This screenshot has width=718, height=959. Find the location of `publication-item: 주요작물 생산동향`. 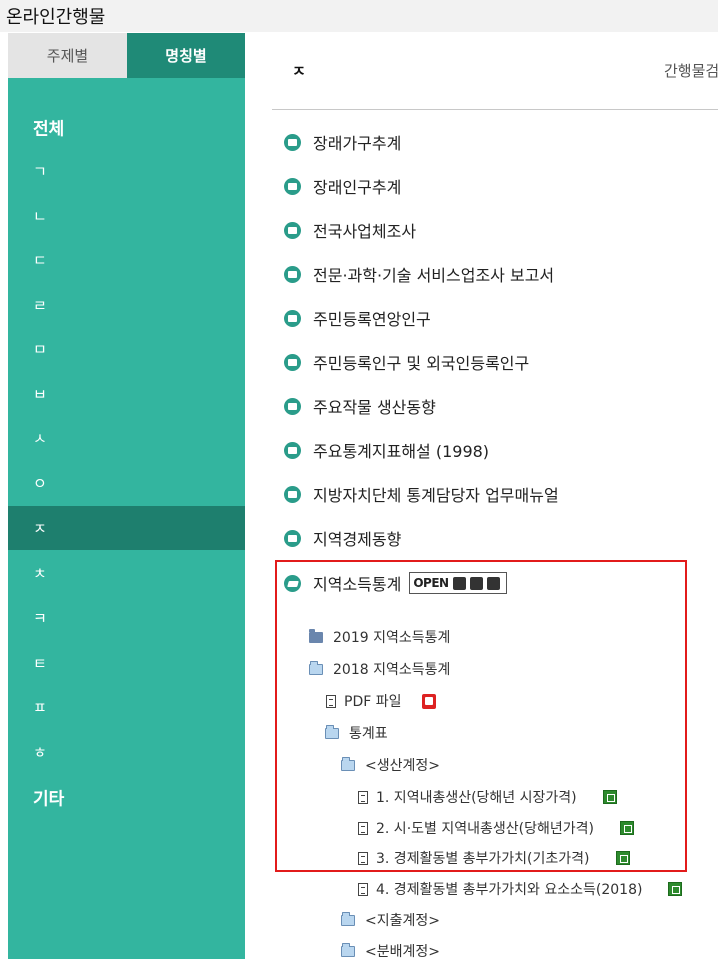

publication-item: 주요작물 생산동향 is located at coordinates (360, 406).